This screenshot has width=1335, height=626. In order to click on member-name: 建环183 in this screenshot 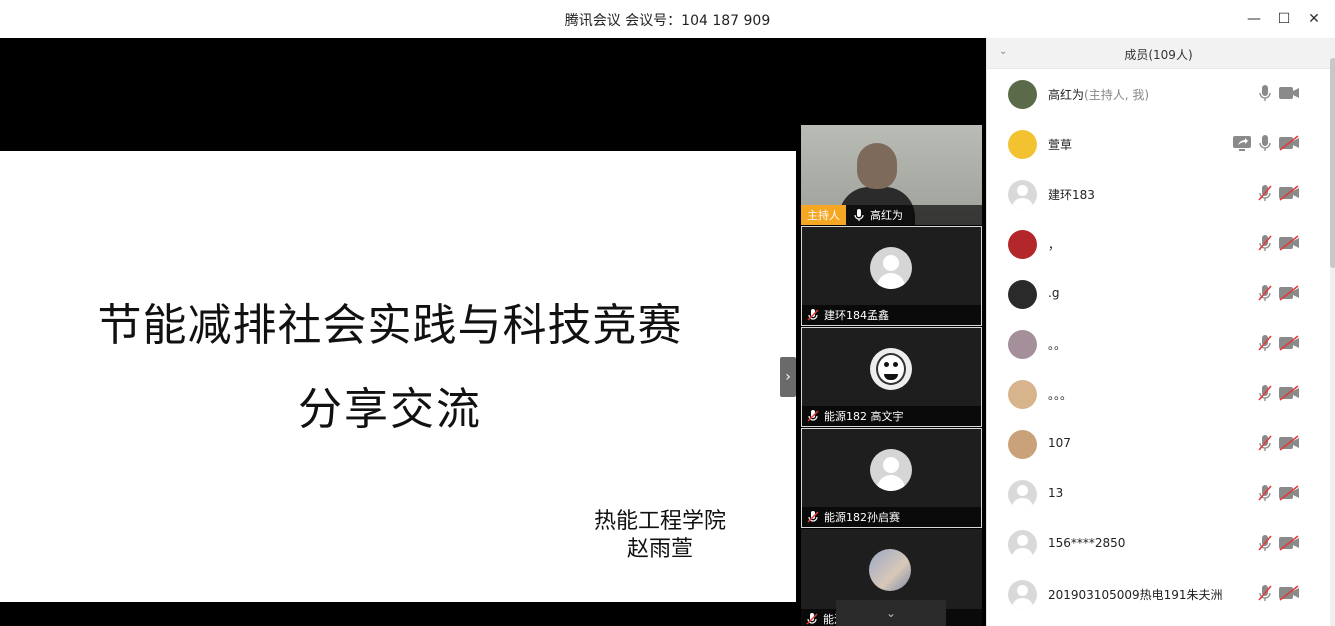, I will do `click(1071, 194)`.